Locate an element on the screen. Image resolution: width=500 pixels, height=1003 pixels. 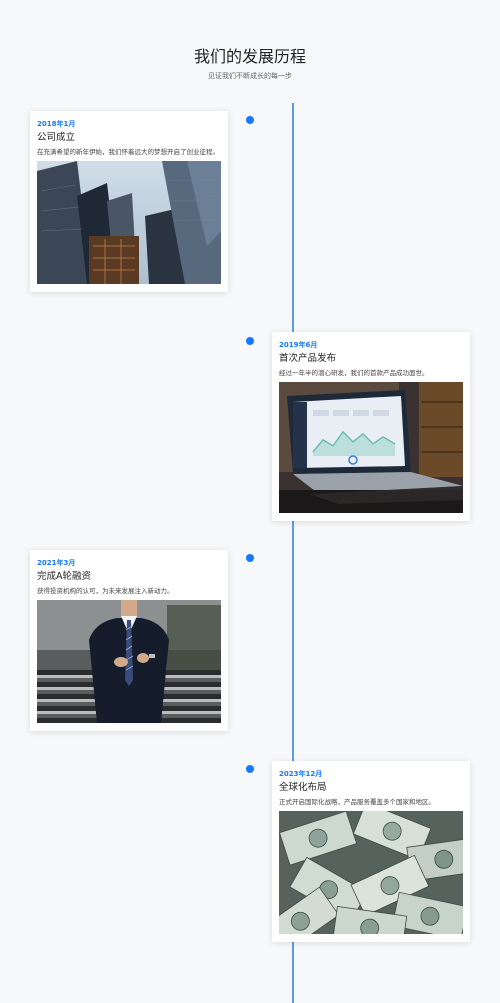
event-date: 2021年3月 is located at coordinates (56, 563).